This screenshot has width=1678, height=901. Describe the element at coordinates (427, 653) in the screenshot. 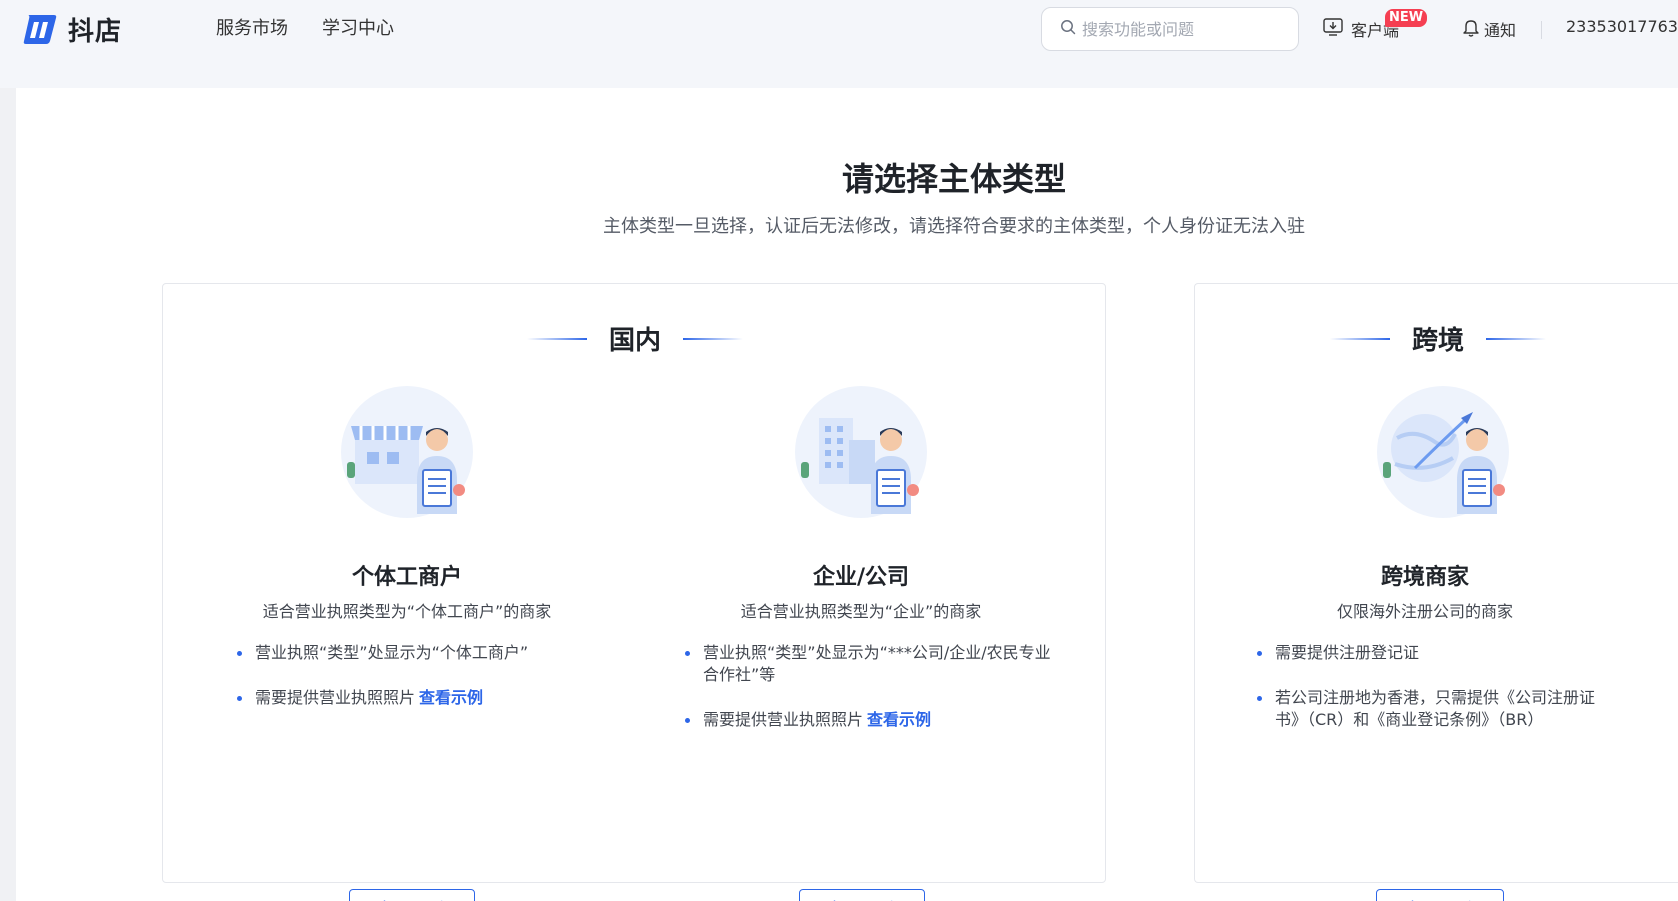

I see `list-item: 营业执照“类型”处显示为“个体工商户”` at that location.